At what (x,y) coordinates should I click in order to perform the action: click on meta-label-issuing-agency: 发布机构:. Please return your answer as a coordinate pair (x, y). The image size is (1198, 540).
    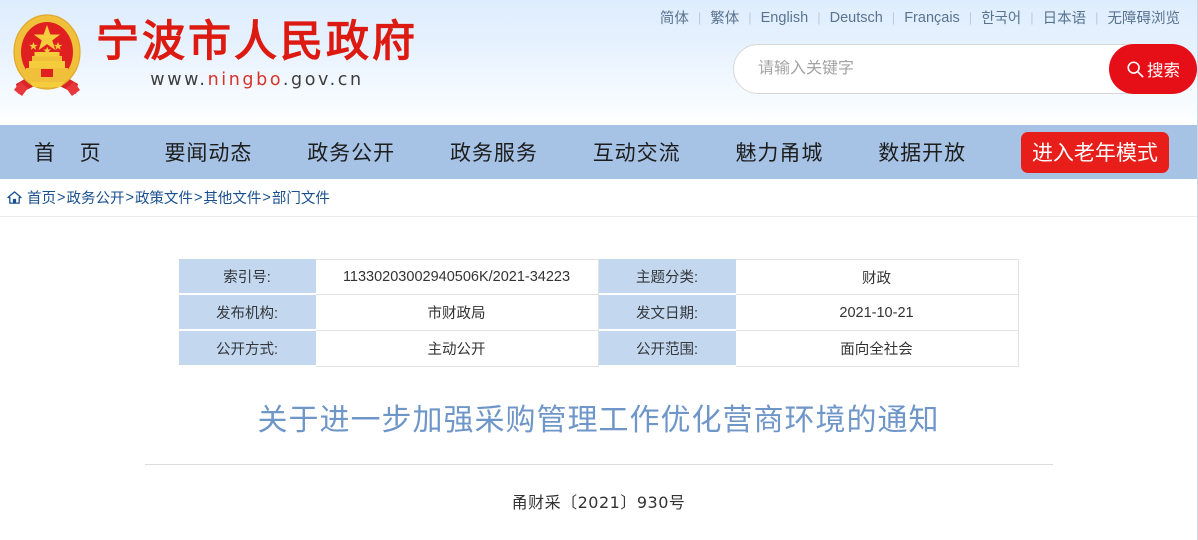
    Looking at the image, I should click on (247, 313).